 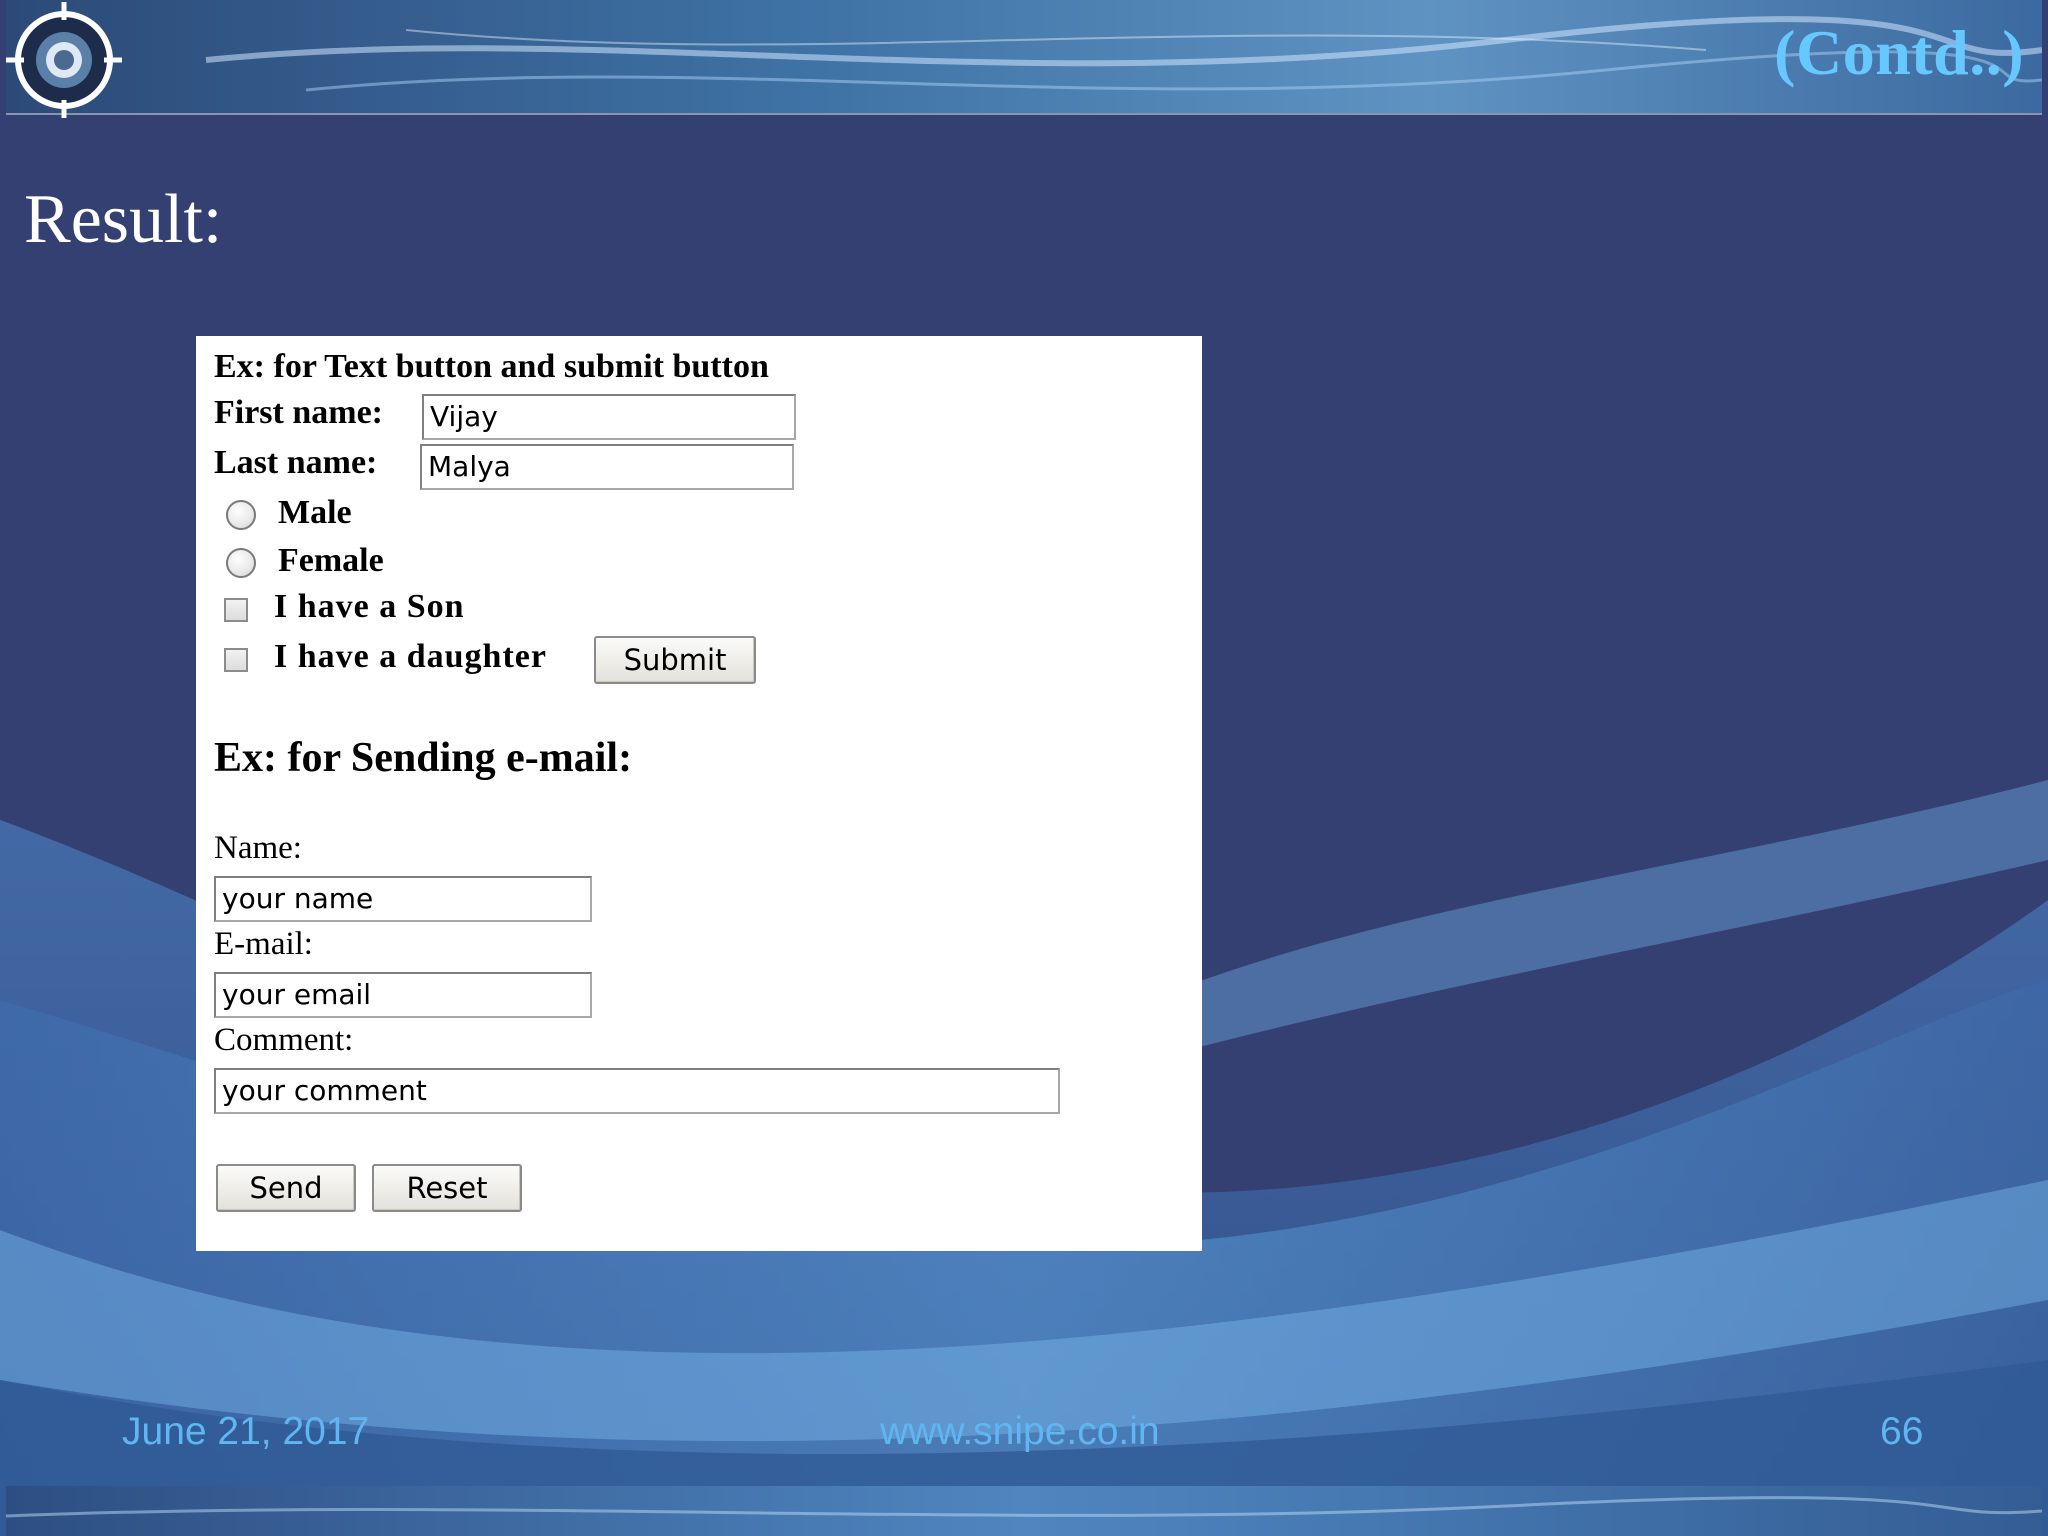 I want to click on footer-website: www.snipe.co.in, so click(x=1020, y=1431).